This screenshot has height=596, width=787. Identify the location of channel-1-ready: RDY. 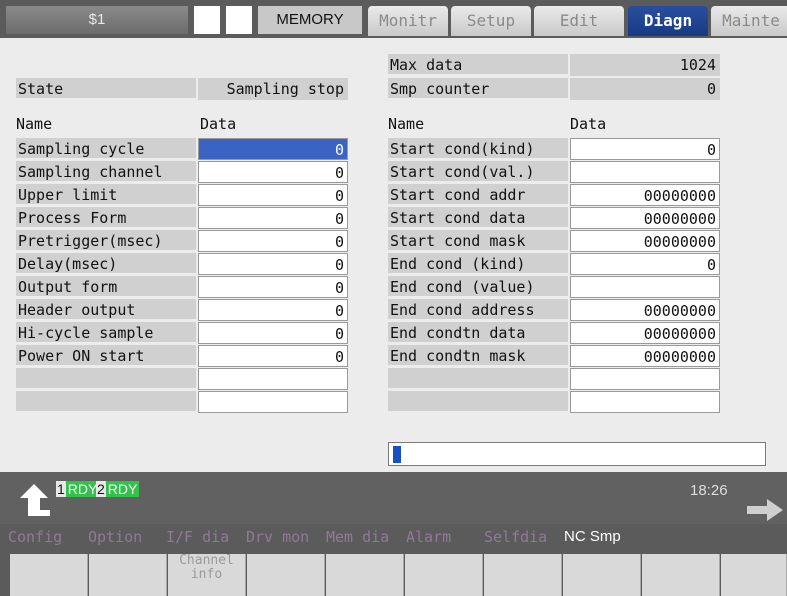
(82, 489).